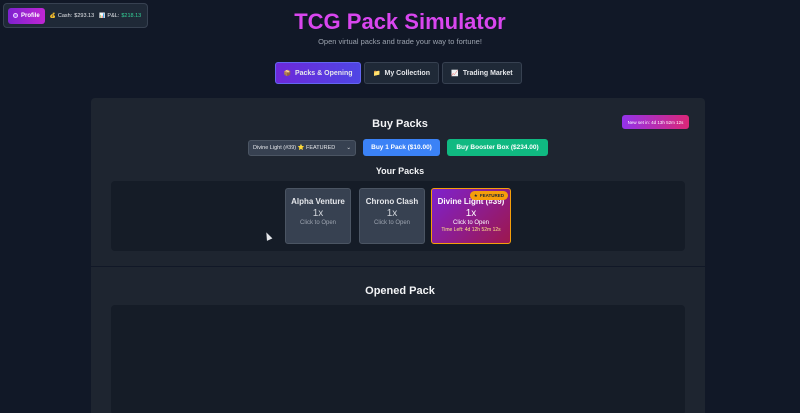  I want to click on trending-icon: 📈, so click(455, 73).